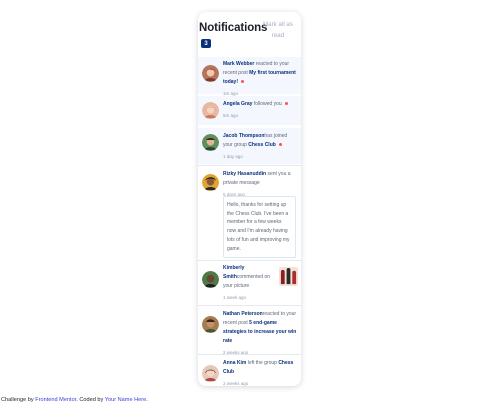 The image size is (500, 406). Describe the element at coordinates (236, 383) in the screenshot. I see `timestamp: 2 weeks ago` at that location.